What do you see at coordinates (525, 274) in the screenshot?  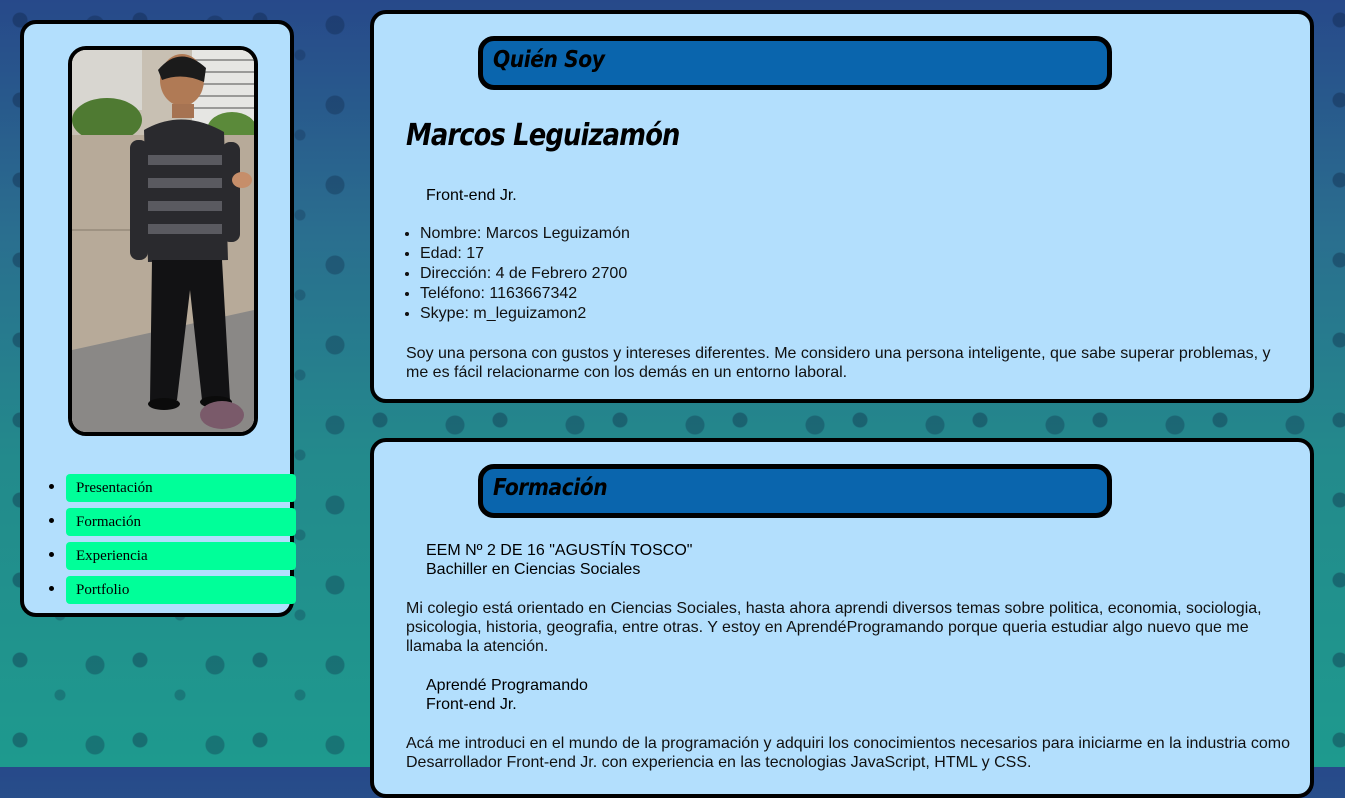 I see `detail-address: Dirección: 4 de Febrero 2700` at bounding box center [525, 274].